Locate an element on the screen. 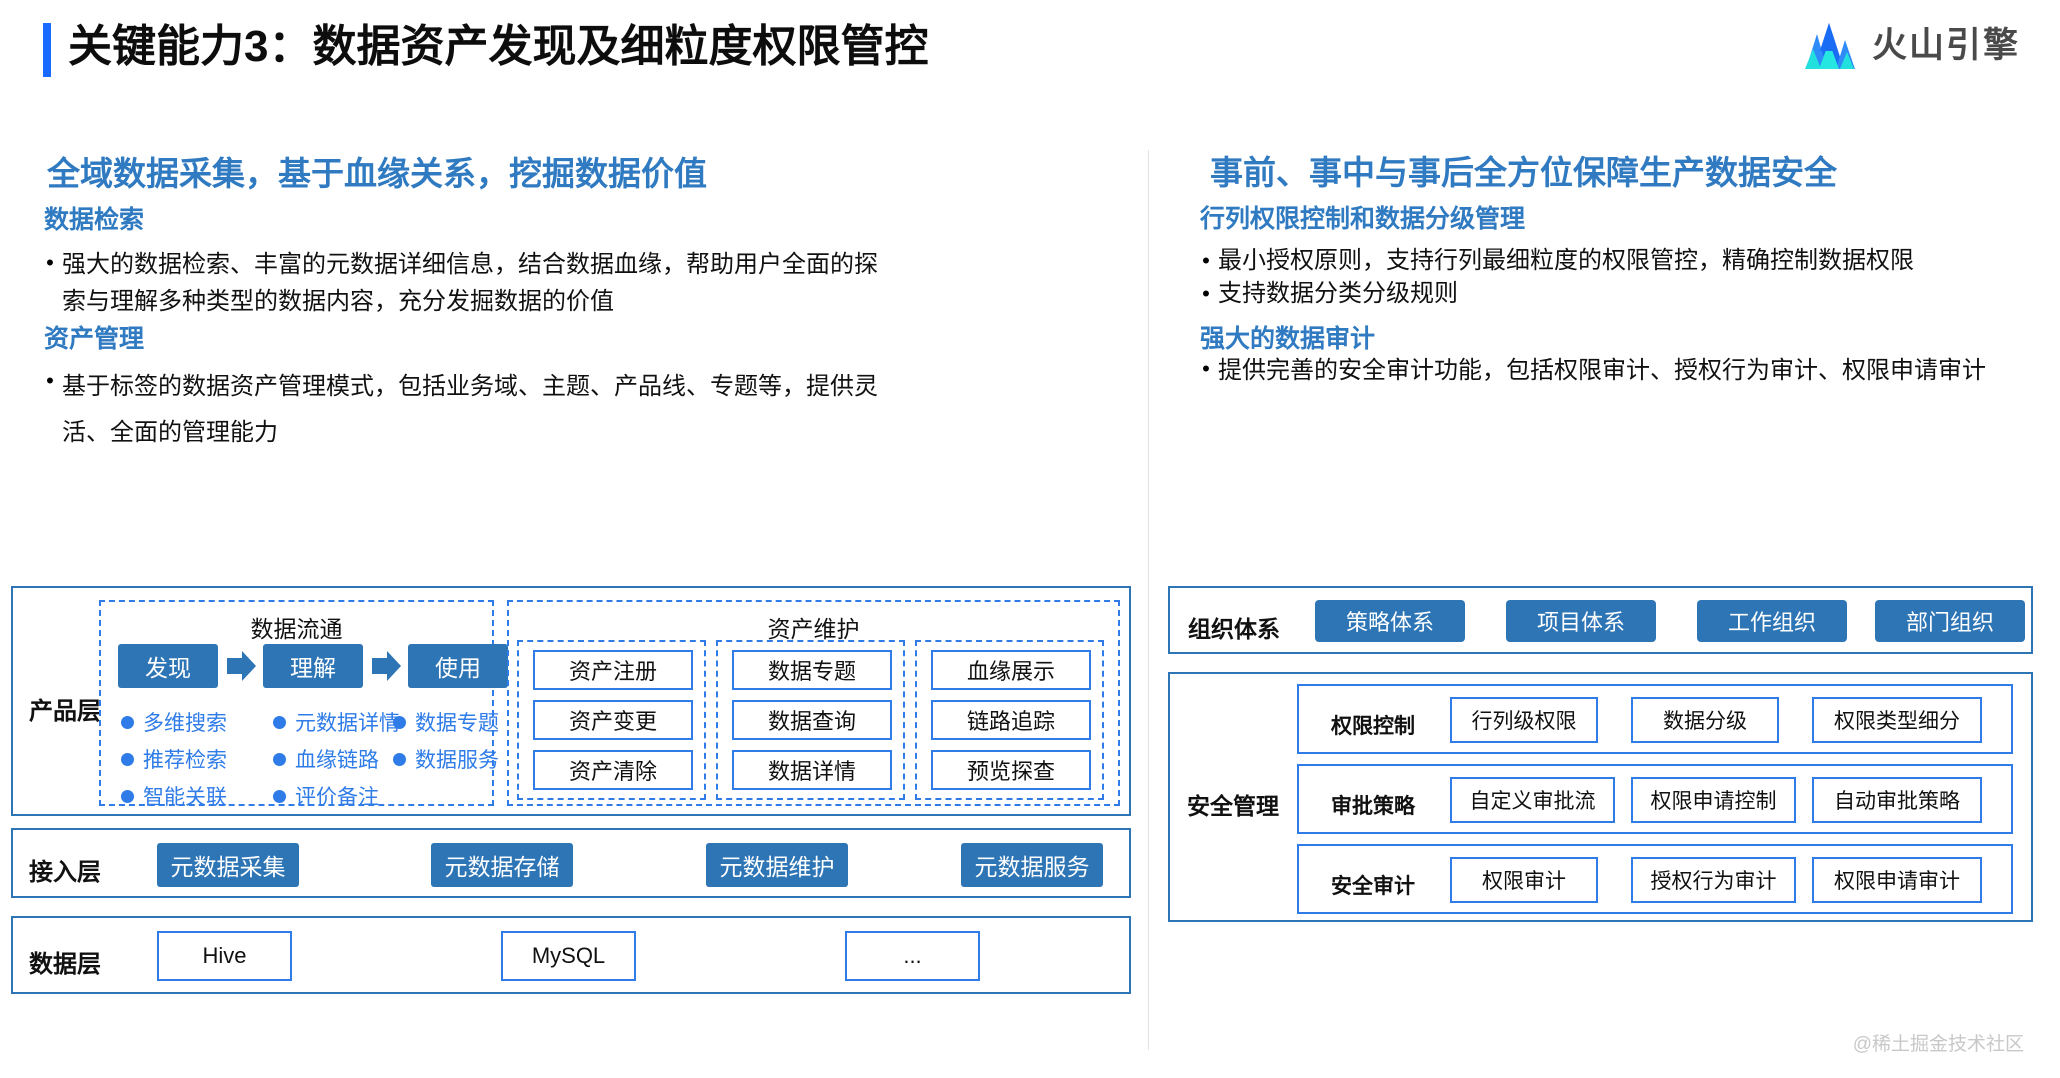 This screenshot has width=2060, height=1078. data-layer-label: 数据层 is located at coordinates (65, 964).